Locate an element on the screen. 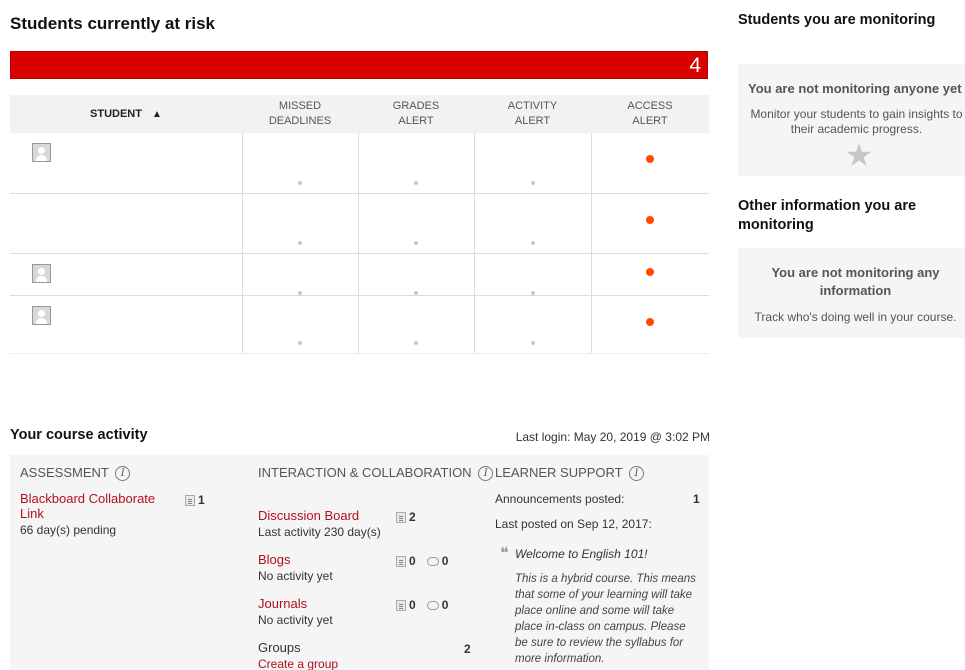 The image size is (965, 670). discussion-count: 2 is located at coordinates (406, 517).